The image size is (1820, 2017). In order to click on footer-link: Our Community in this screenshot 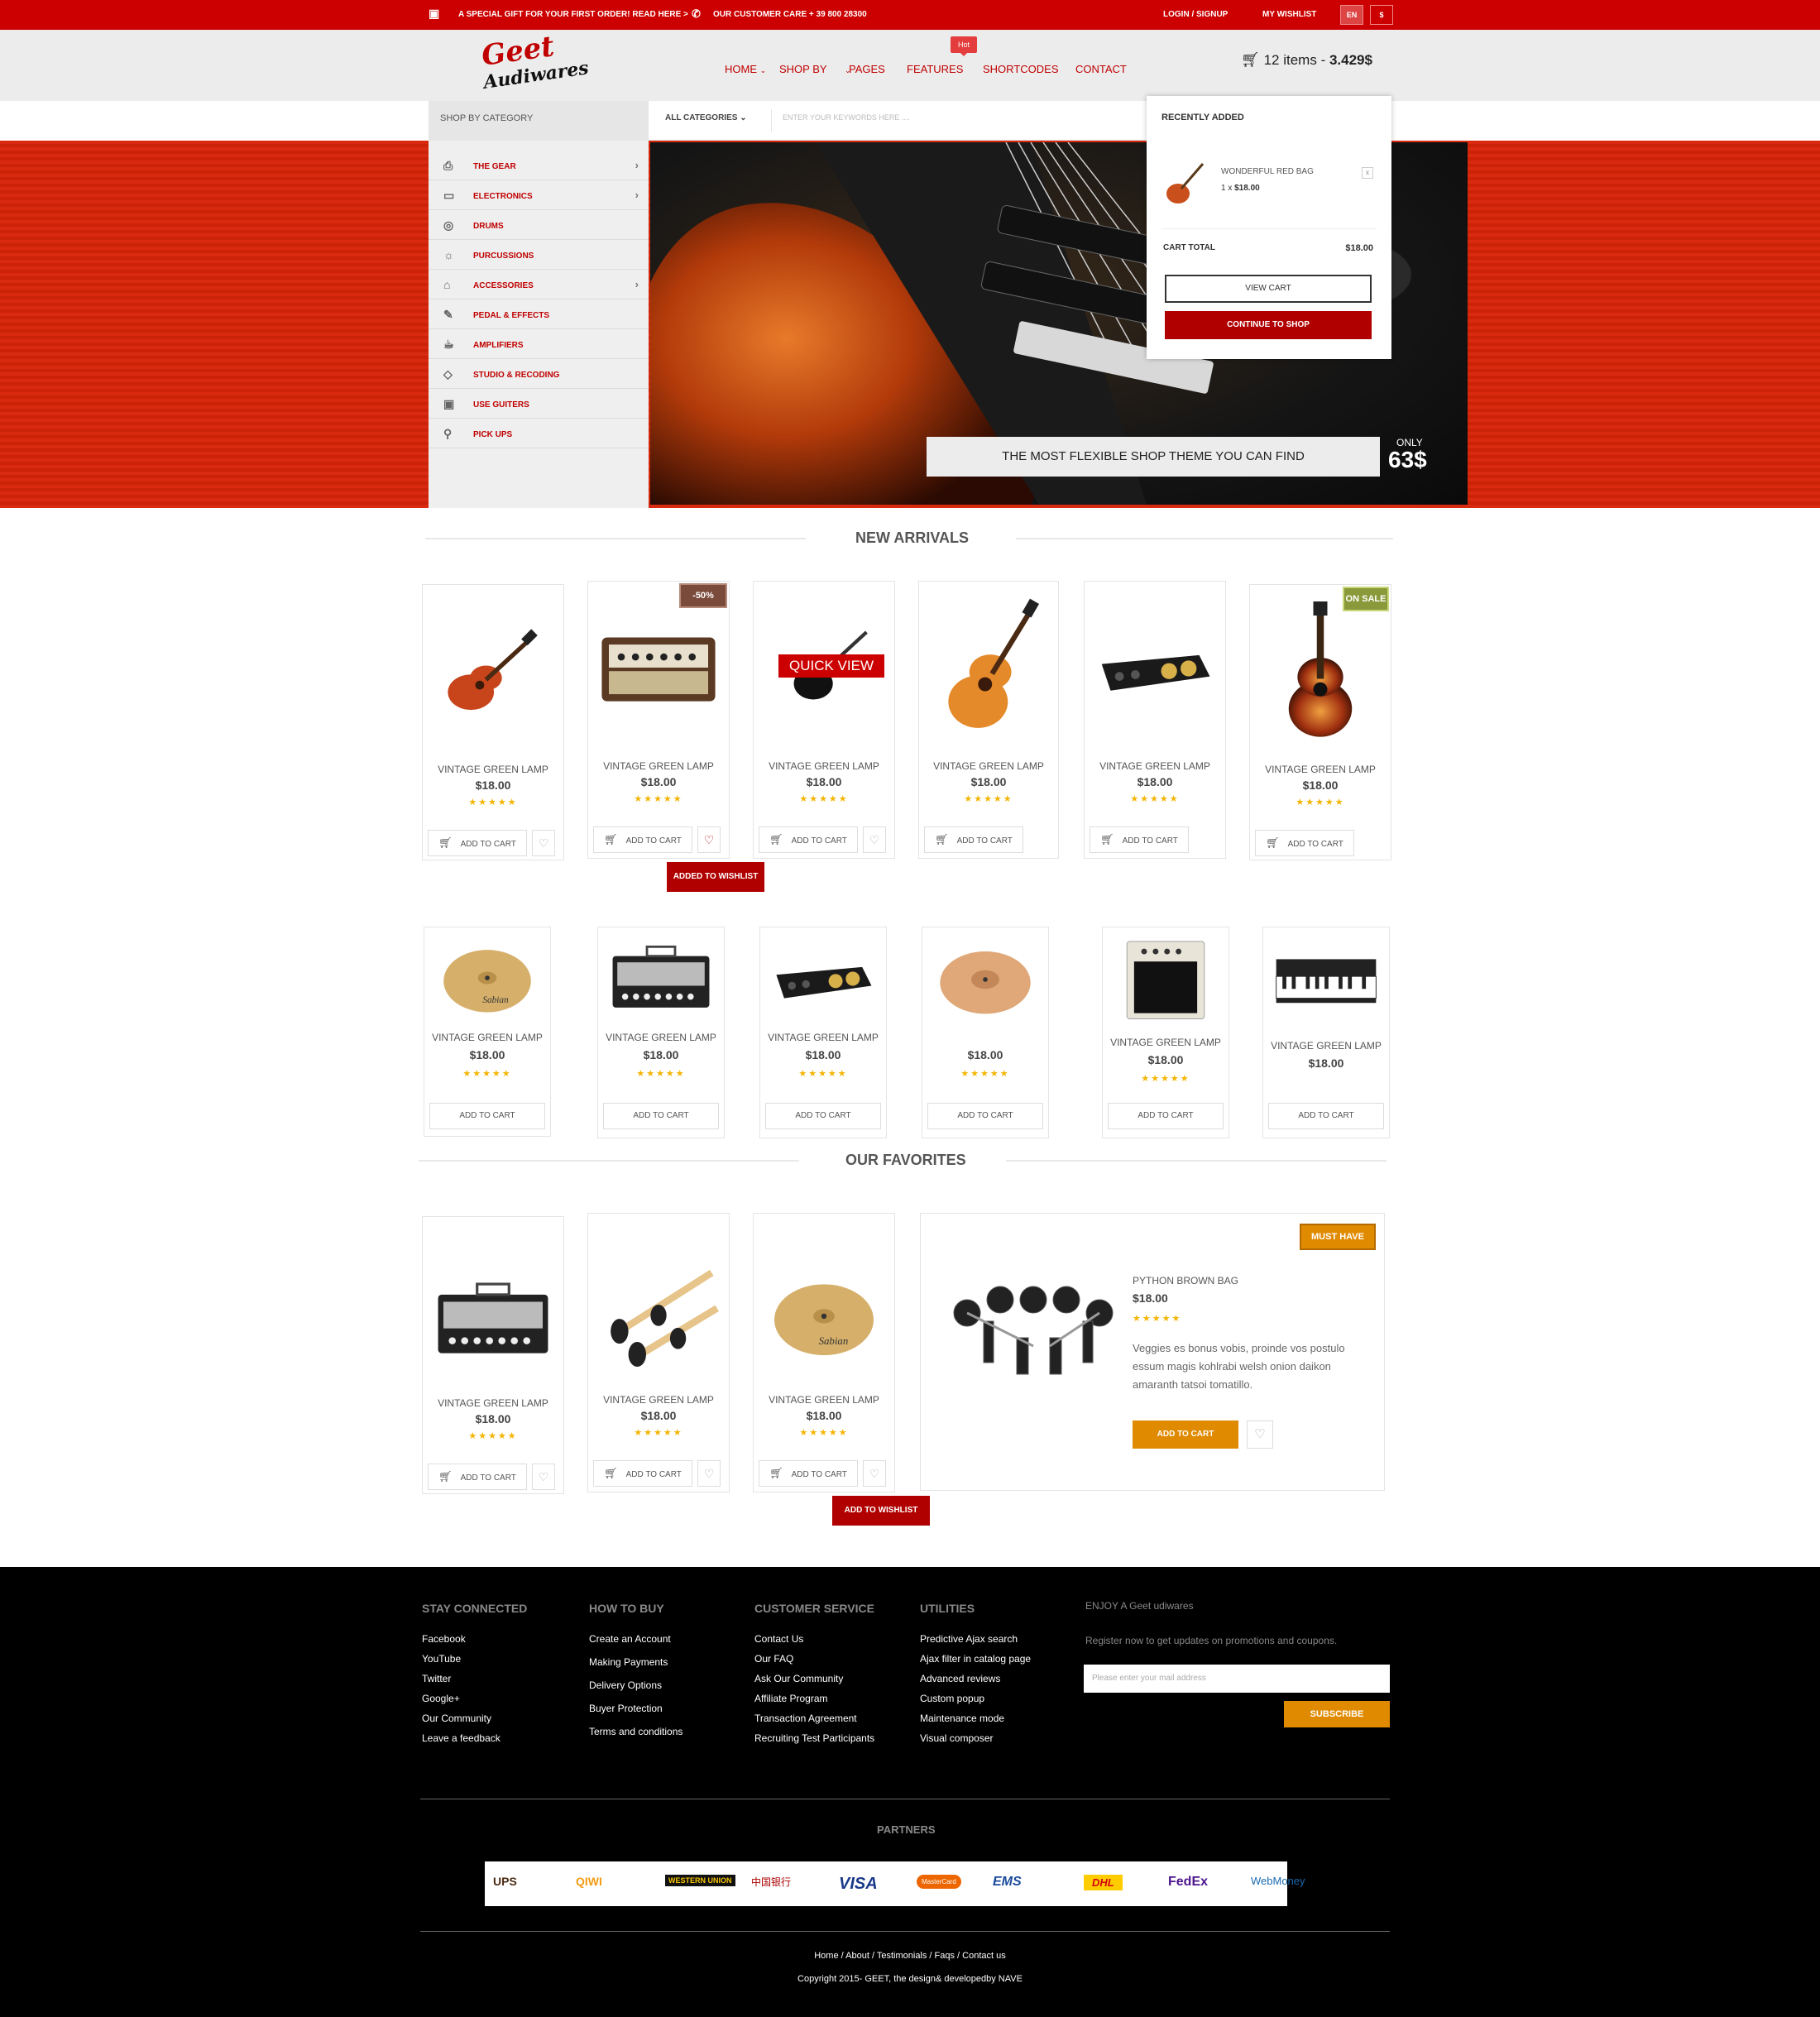, I will do `click(456, 1719)`.